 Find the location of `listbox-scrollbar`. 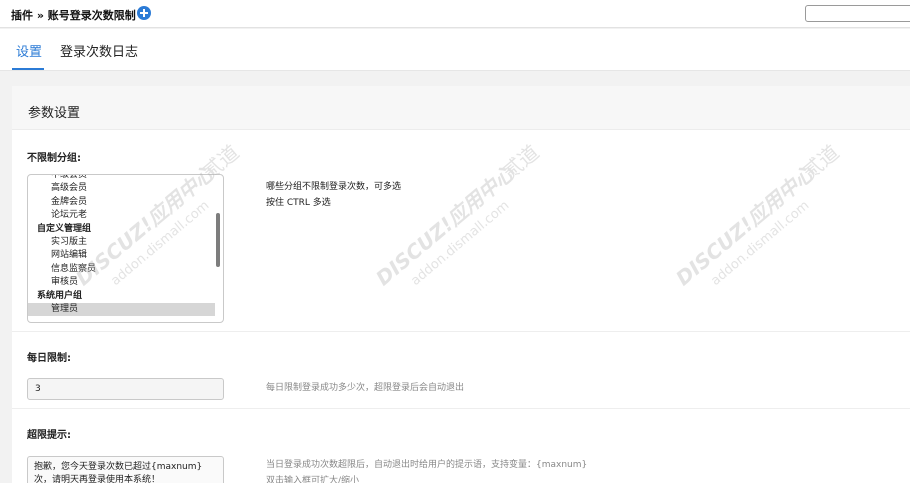

listbox-scrollbar is located at coordinates (218, 240).